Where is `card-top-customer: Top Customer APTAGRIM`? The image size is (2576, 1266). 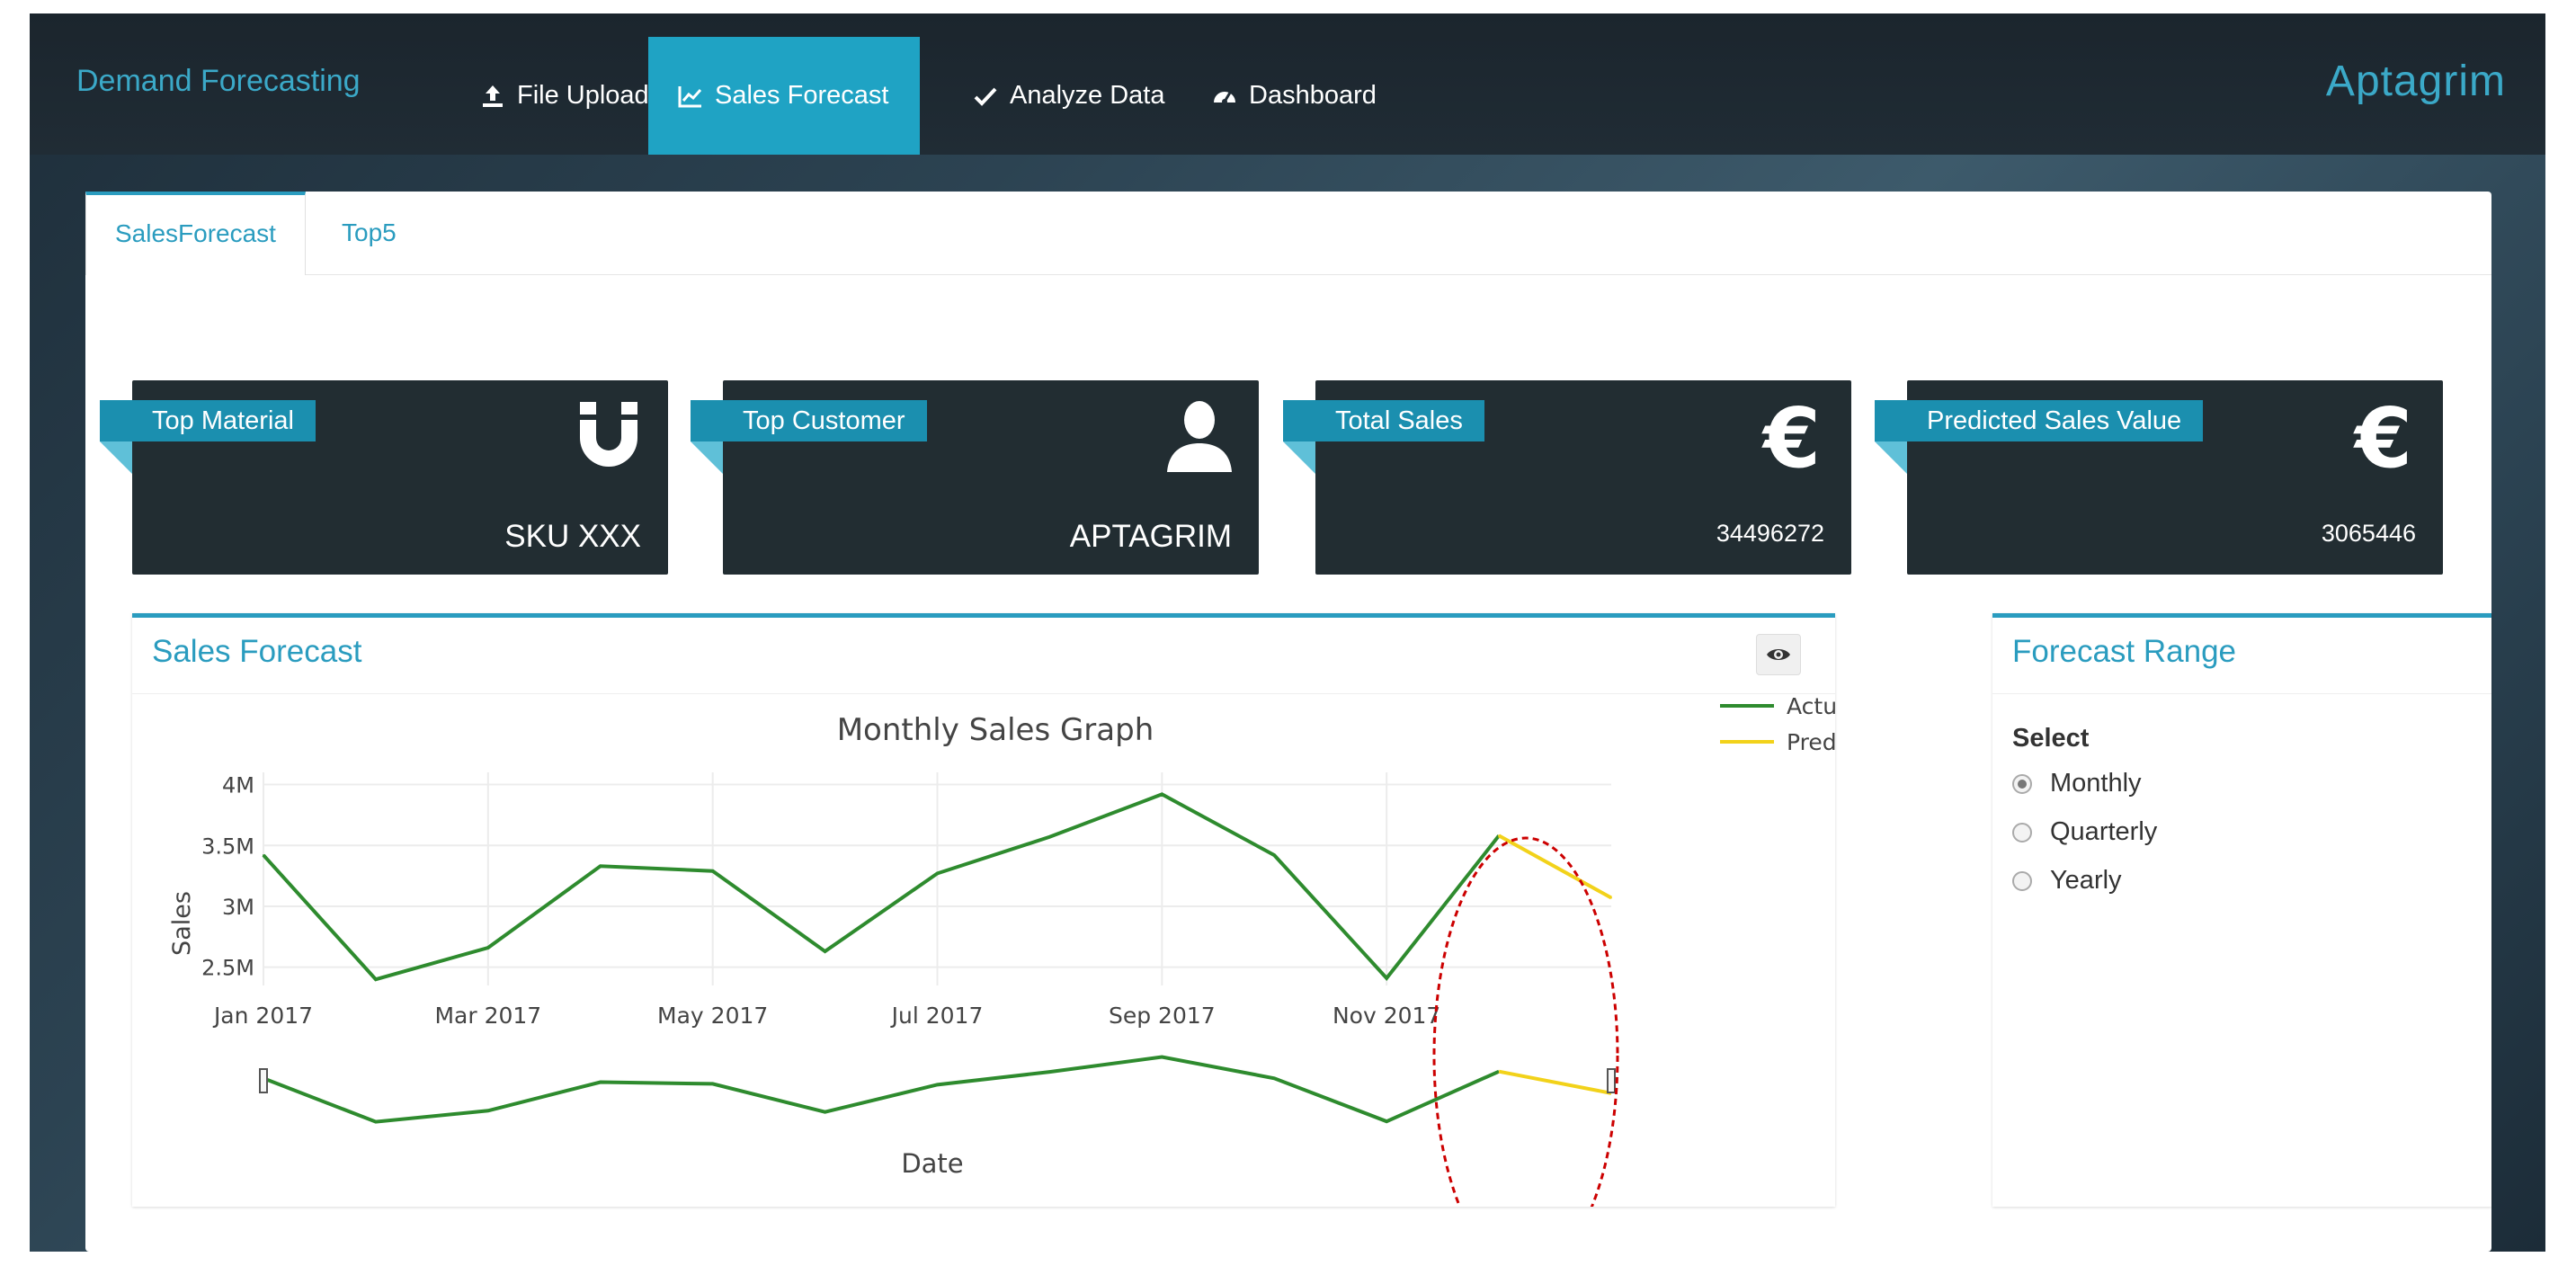 card-top-customer: Top Customer APTAGRIM is located at coordinates (975, 477).